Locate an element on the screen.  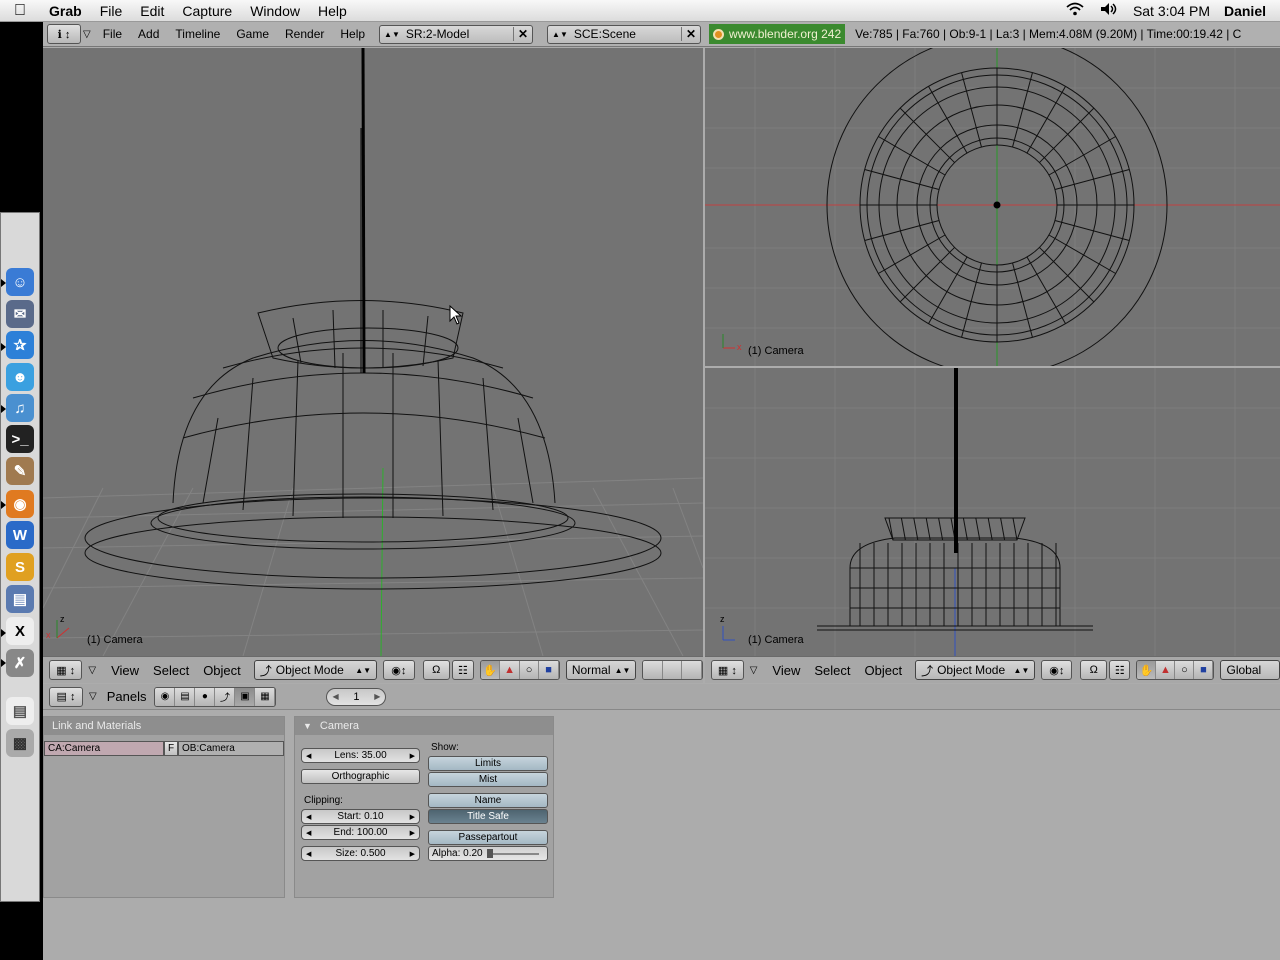
viewport-top: x (1) Camera is located at coordinates (992, 207).